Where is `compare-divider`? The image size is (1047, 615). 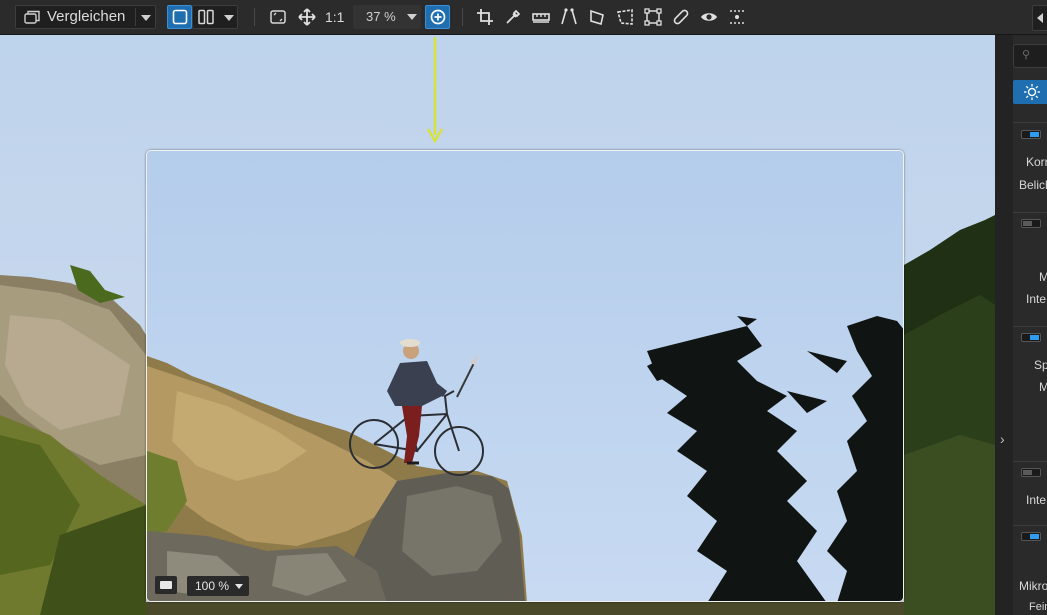 compare-divider is located at coordinates (135, 17).